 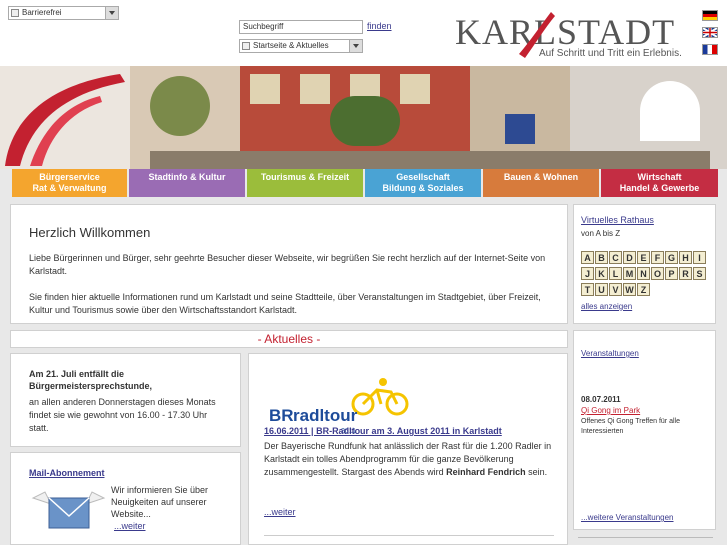 I want to click on alphabet-letter-g: G, so click(x=671, y=257).